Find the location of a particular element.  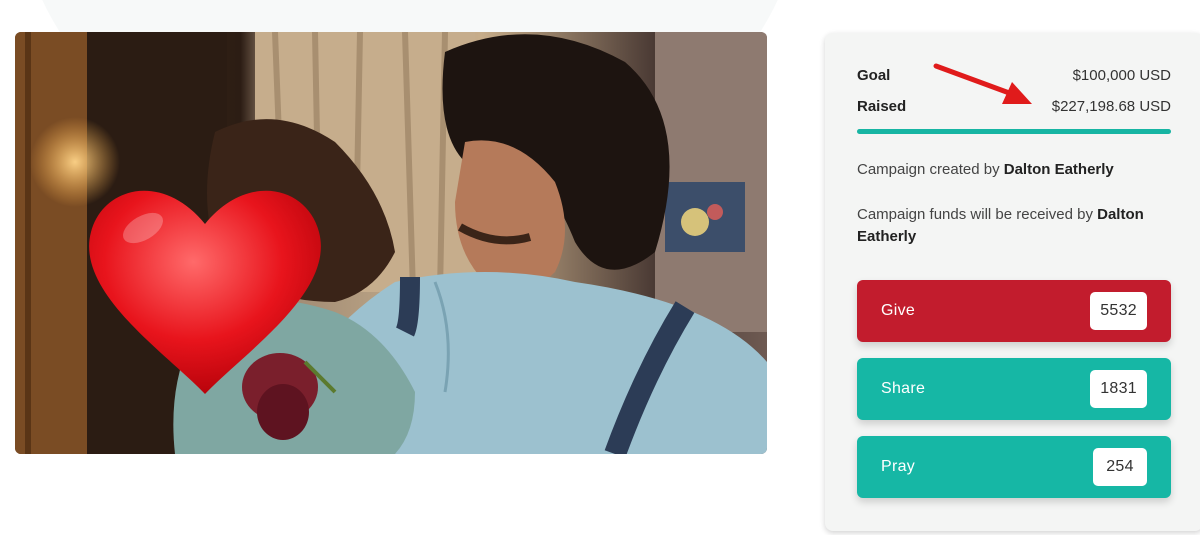

give-count-badge: 5532 is located at coordinates (1118, 311).